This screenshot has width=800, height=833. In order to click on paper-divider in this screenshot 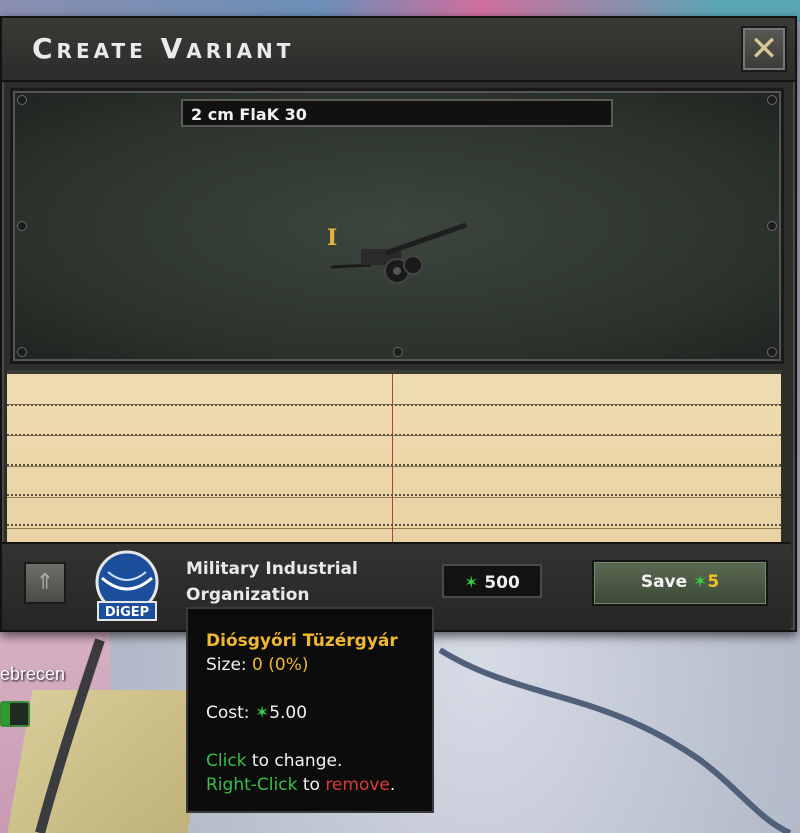, I will do `click(392, 459)`.